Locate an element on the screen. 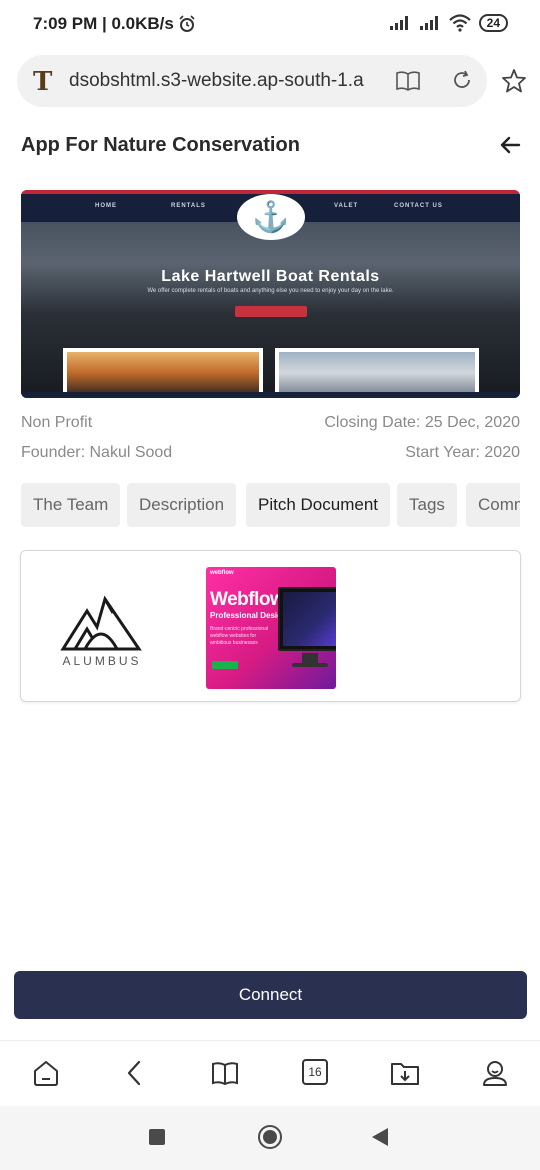  system-nav-bar is located at coordinates (270, 1138).